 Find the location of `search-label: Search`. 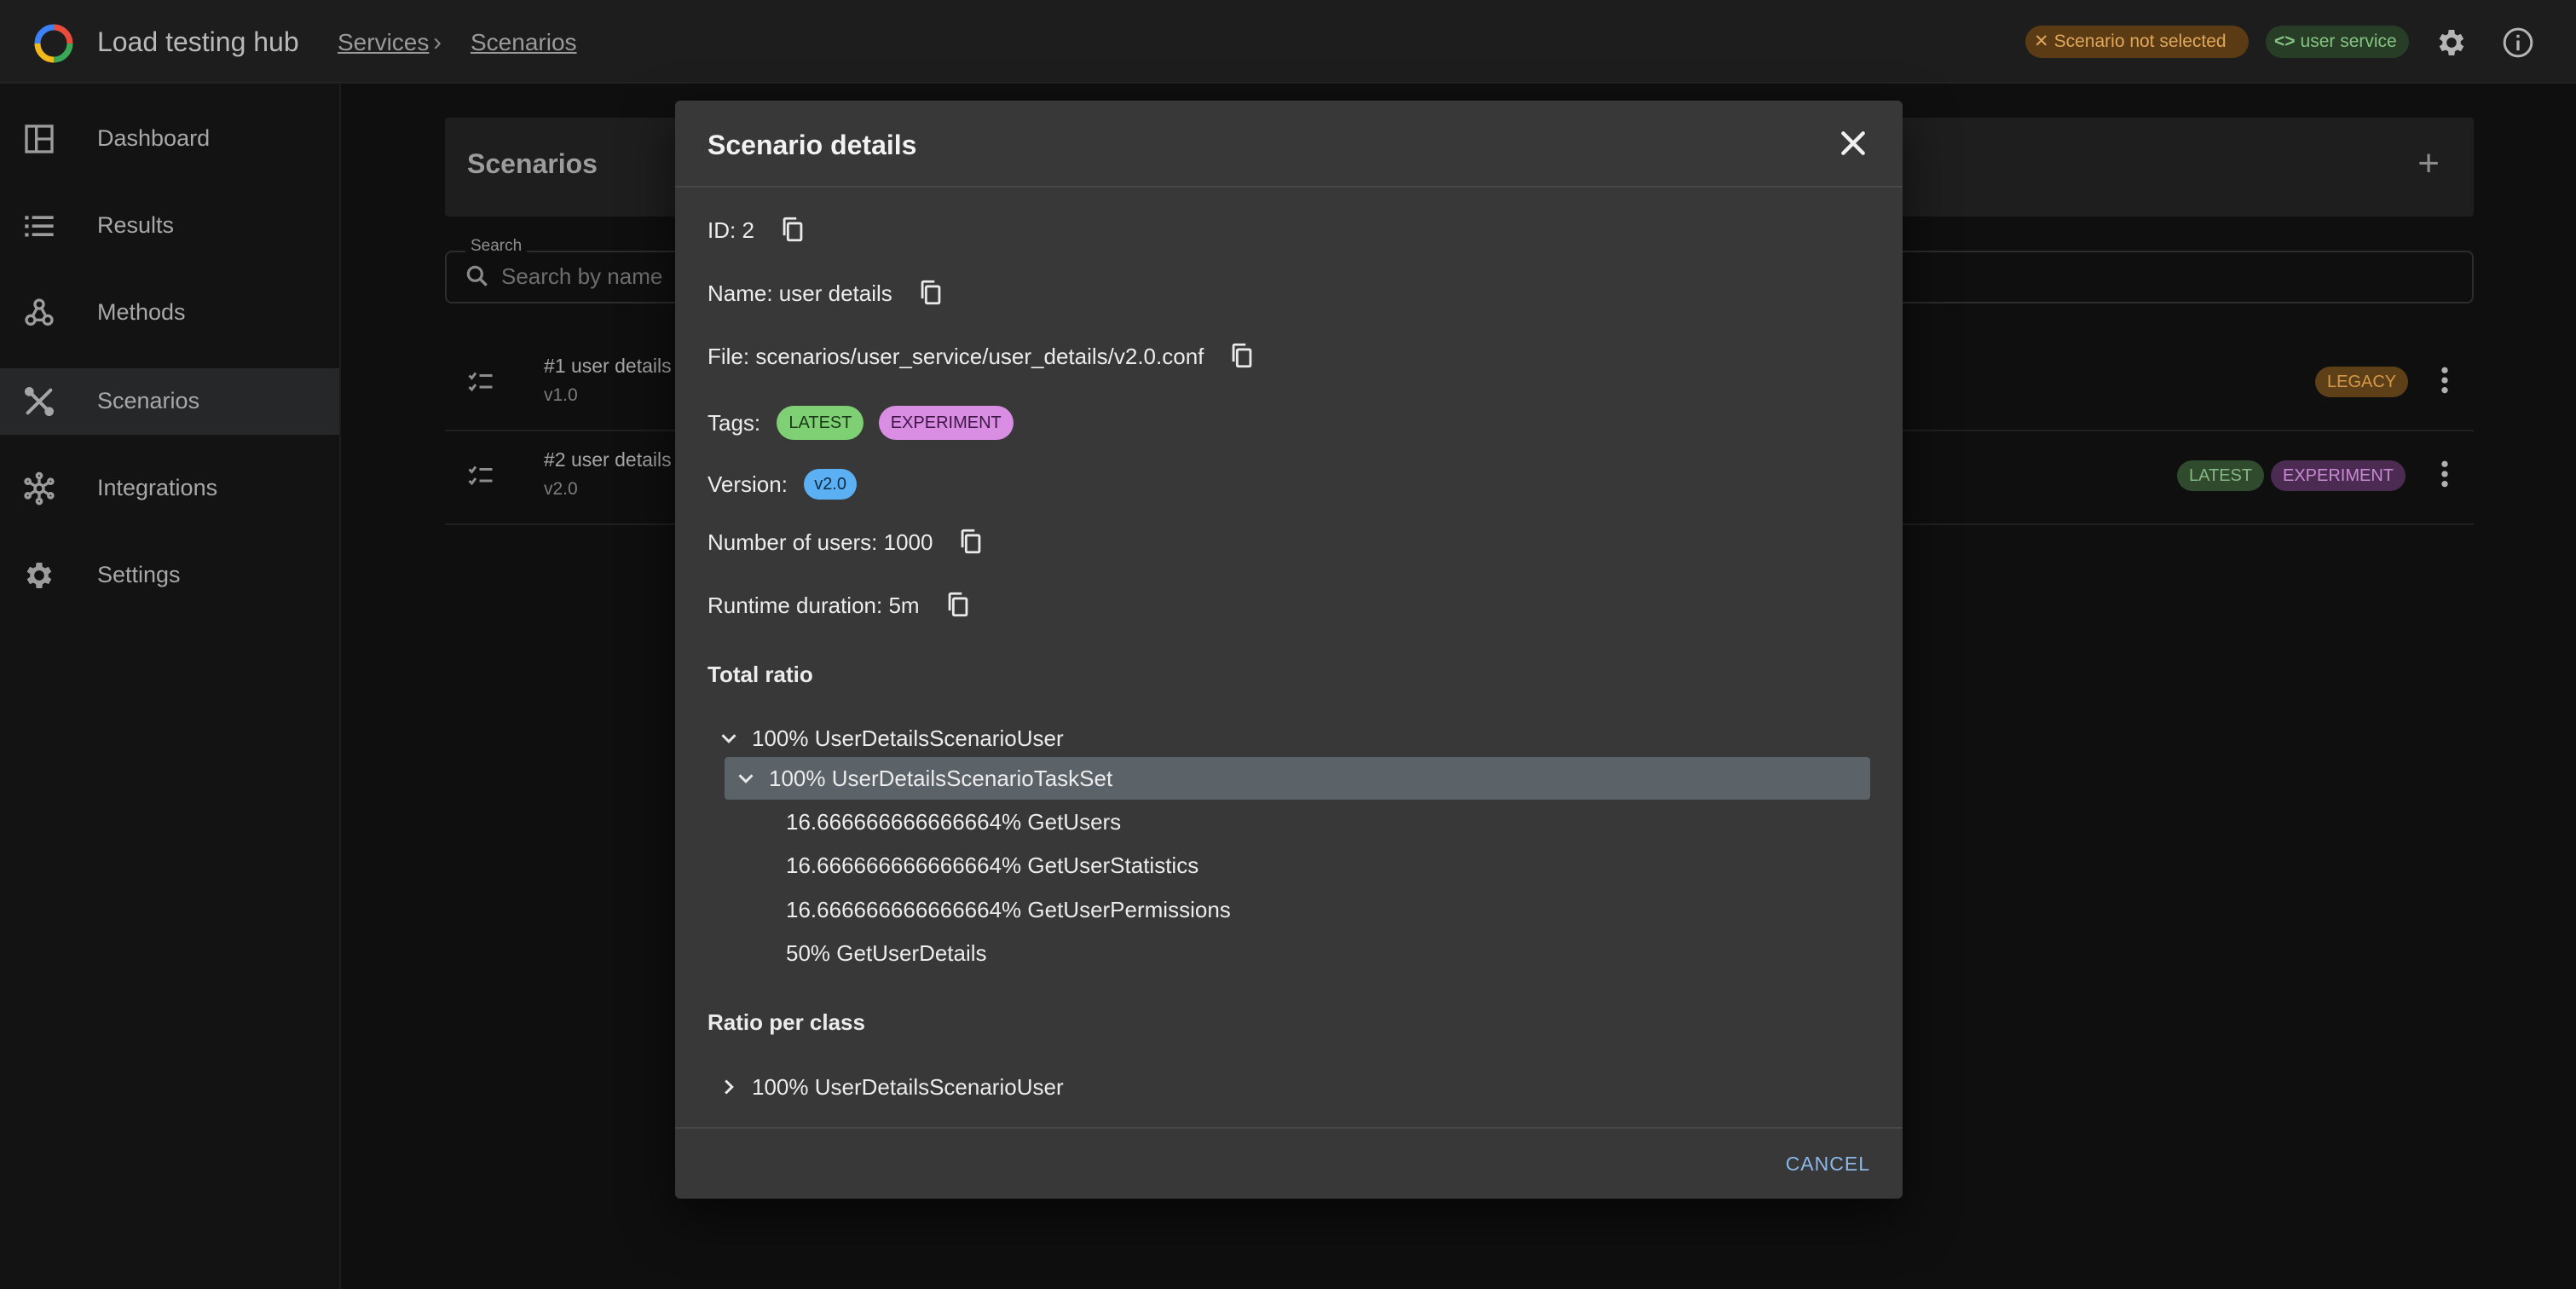

search-label: Search is located at coordinates (496, 247).